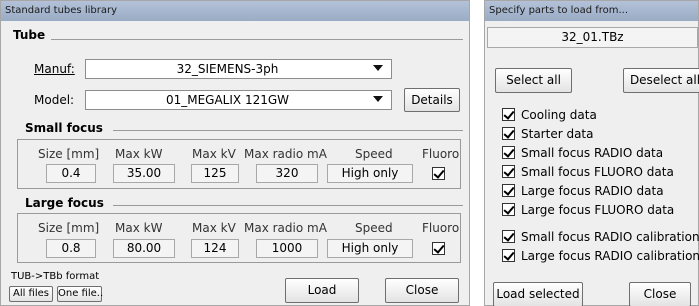  What do you see at coordinates (31, 294) in the screenshot?
I see `all-files-button: All files` at bounding box center [31, 294].